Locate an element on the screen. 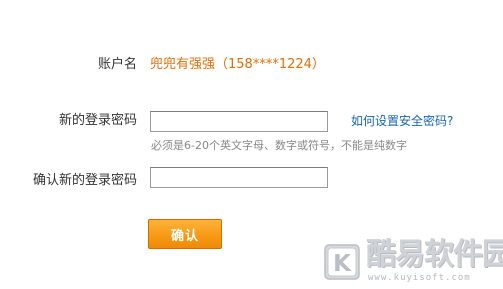  watermark-url: www.kuyisoft.com is located at coordinates (419, 278).